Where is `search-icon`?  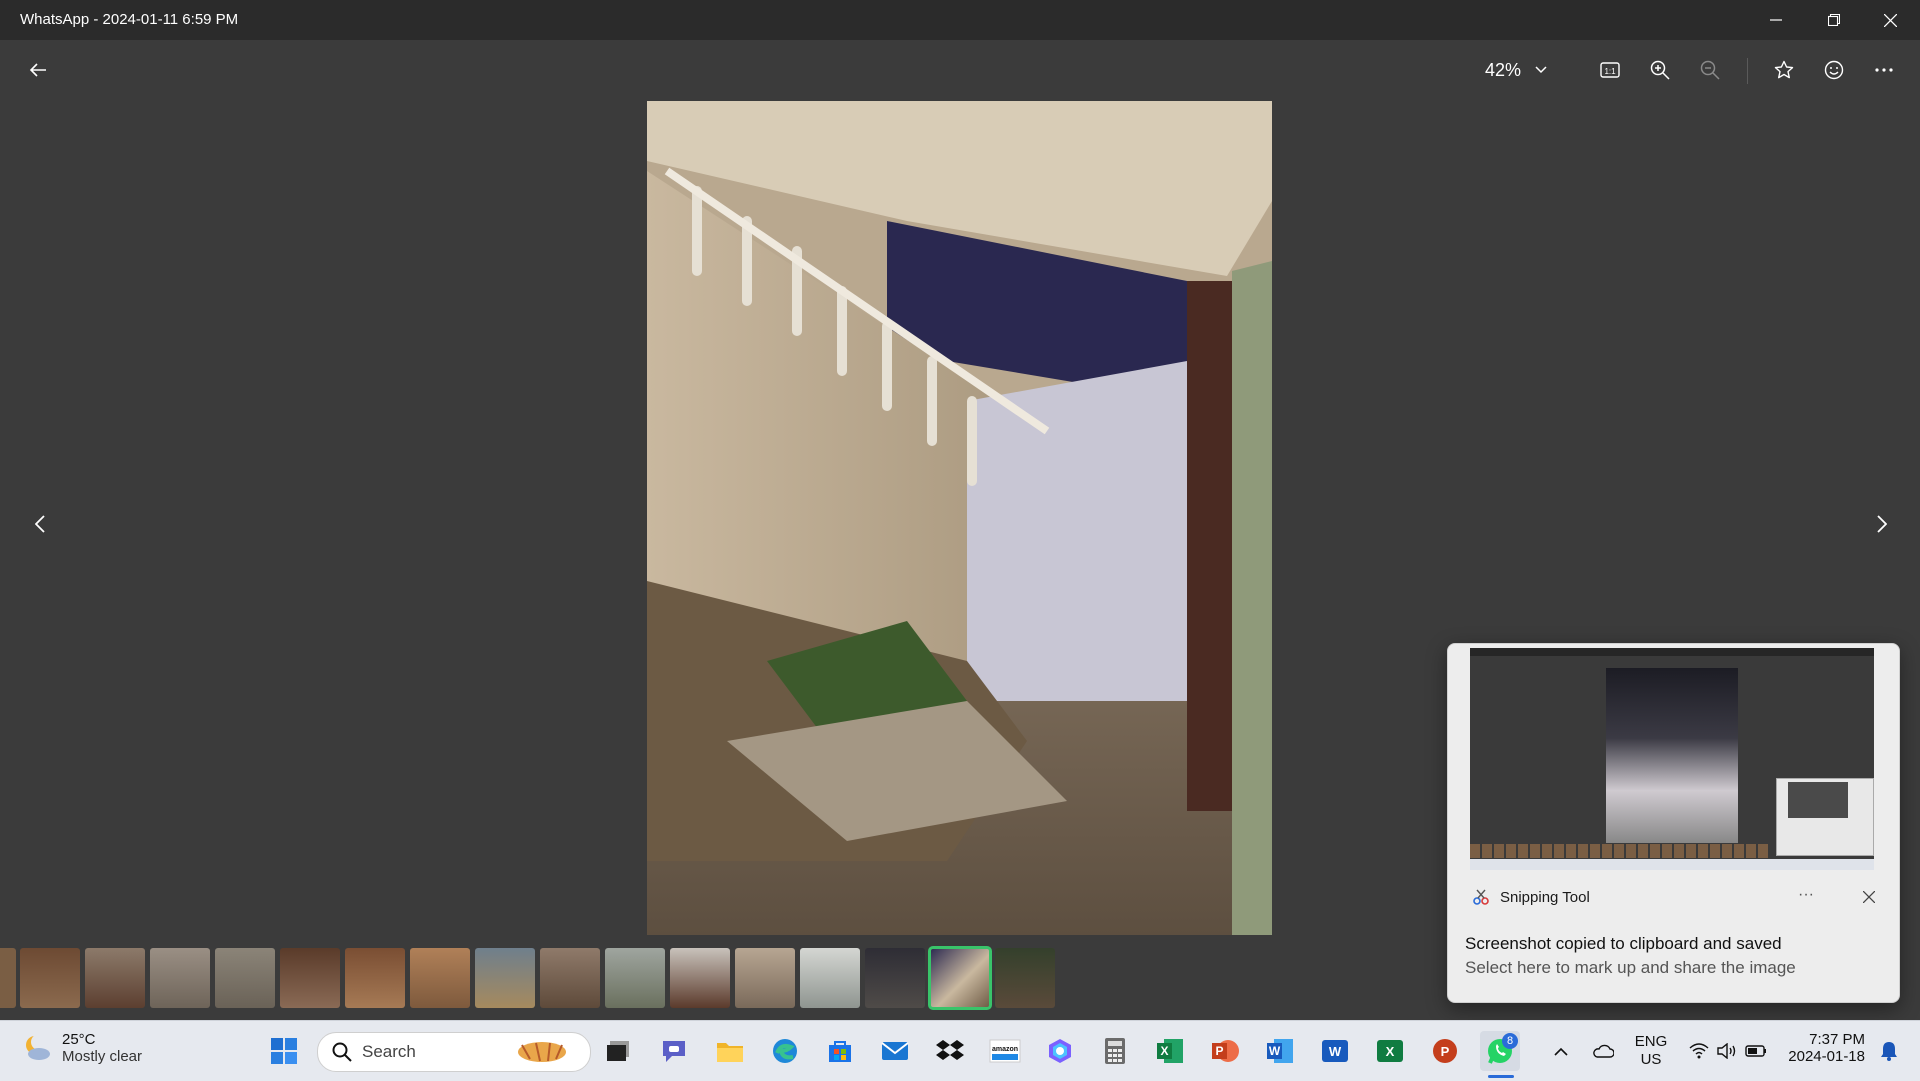 search-icon is located at coordinates (342, 1052).